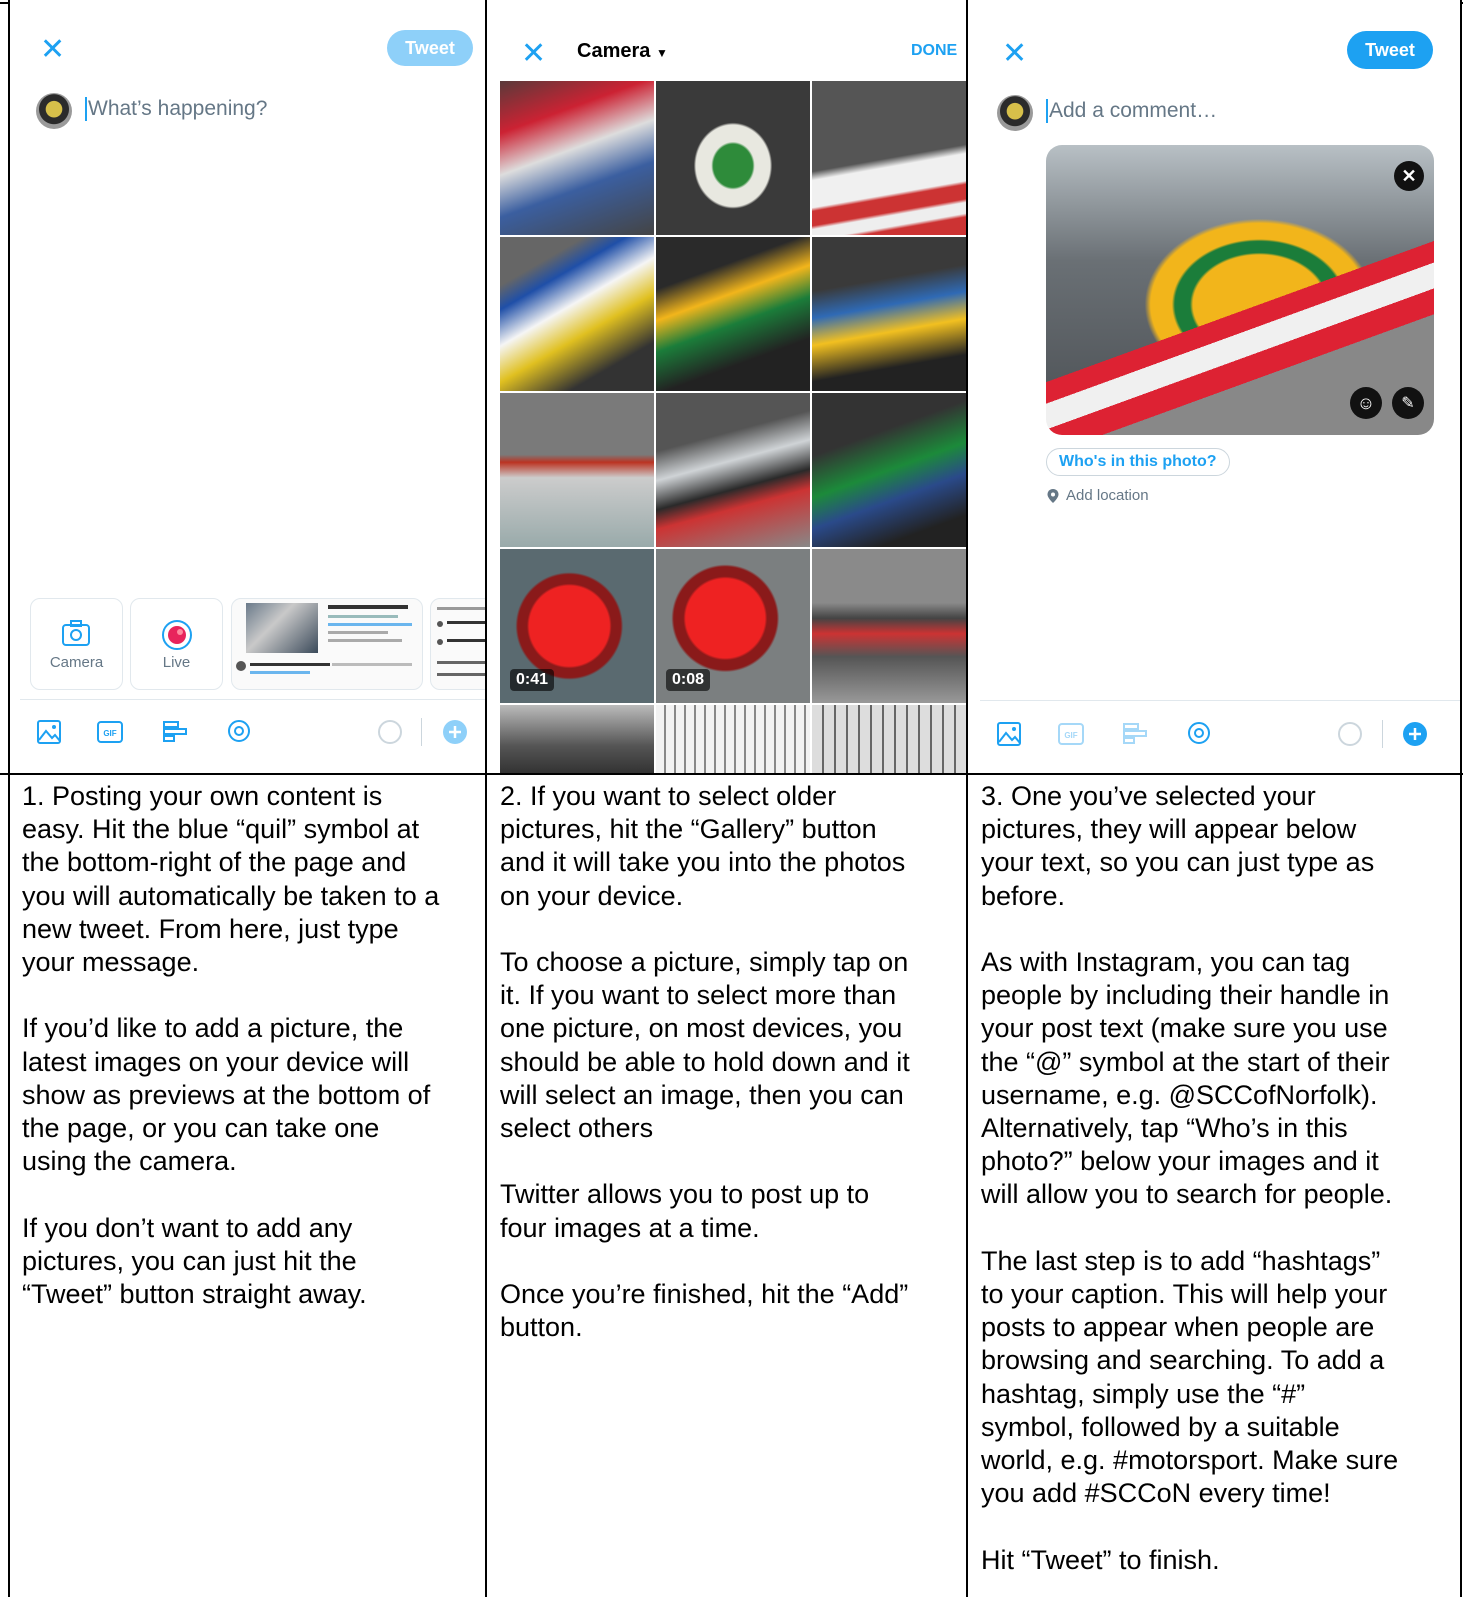 This screenshot has width=1463, height=1597. Describe the element at coordinates (577, 626) in the screenshot. I see `video-thumbnail: 0:41` at that location.